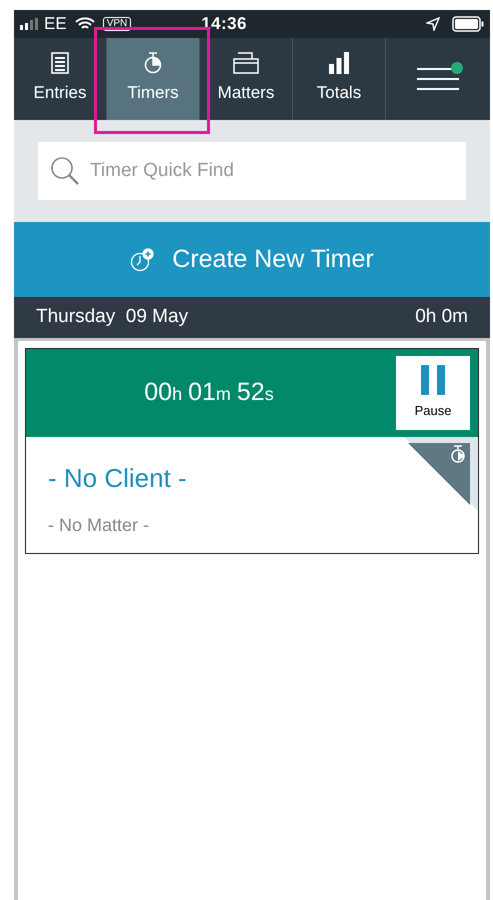  I want to click on matter-name: - No Matter -, so click(99, 525).